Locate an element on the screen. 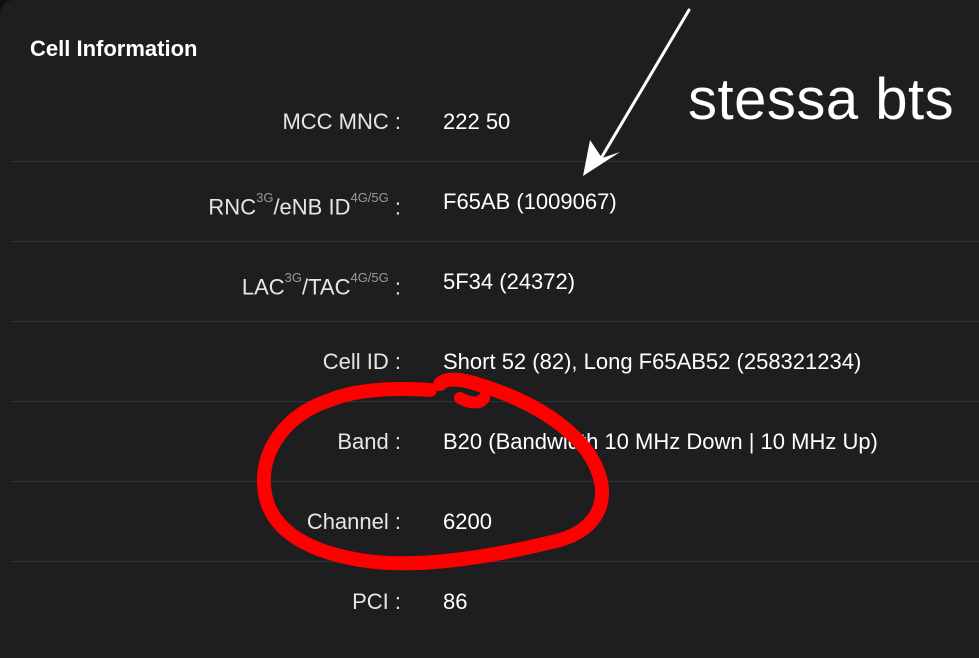  row-channel: Channel : 6200 is located at coordinates (495, 522).